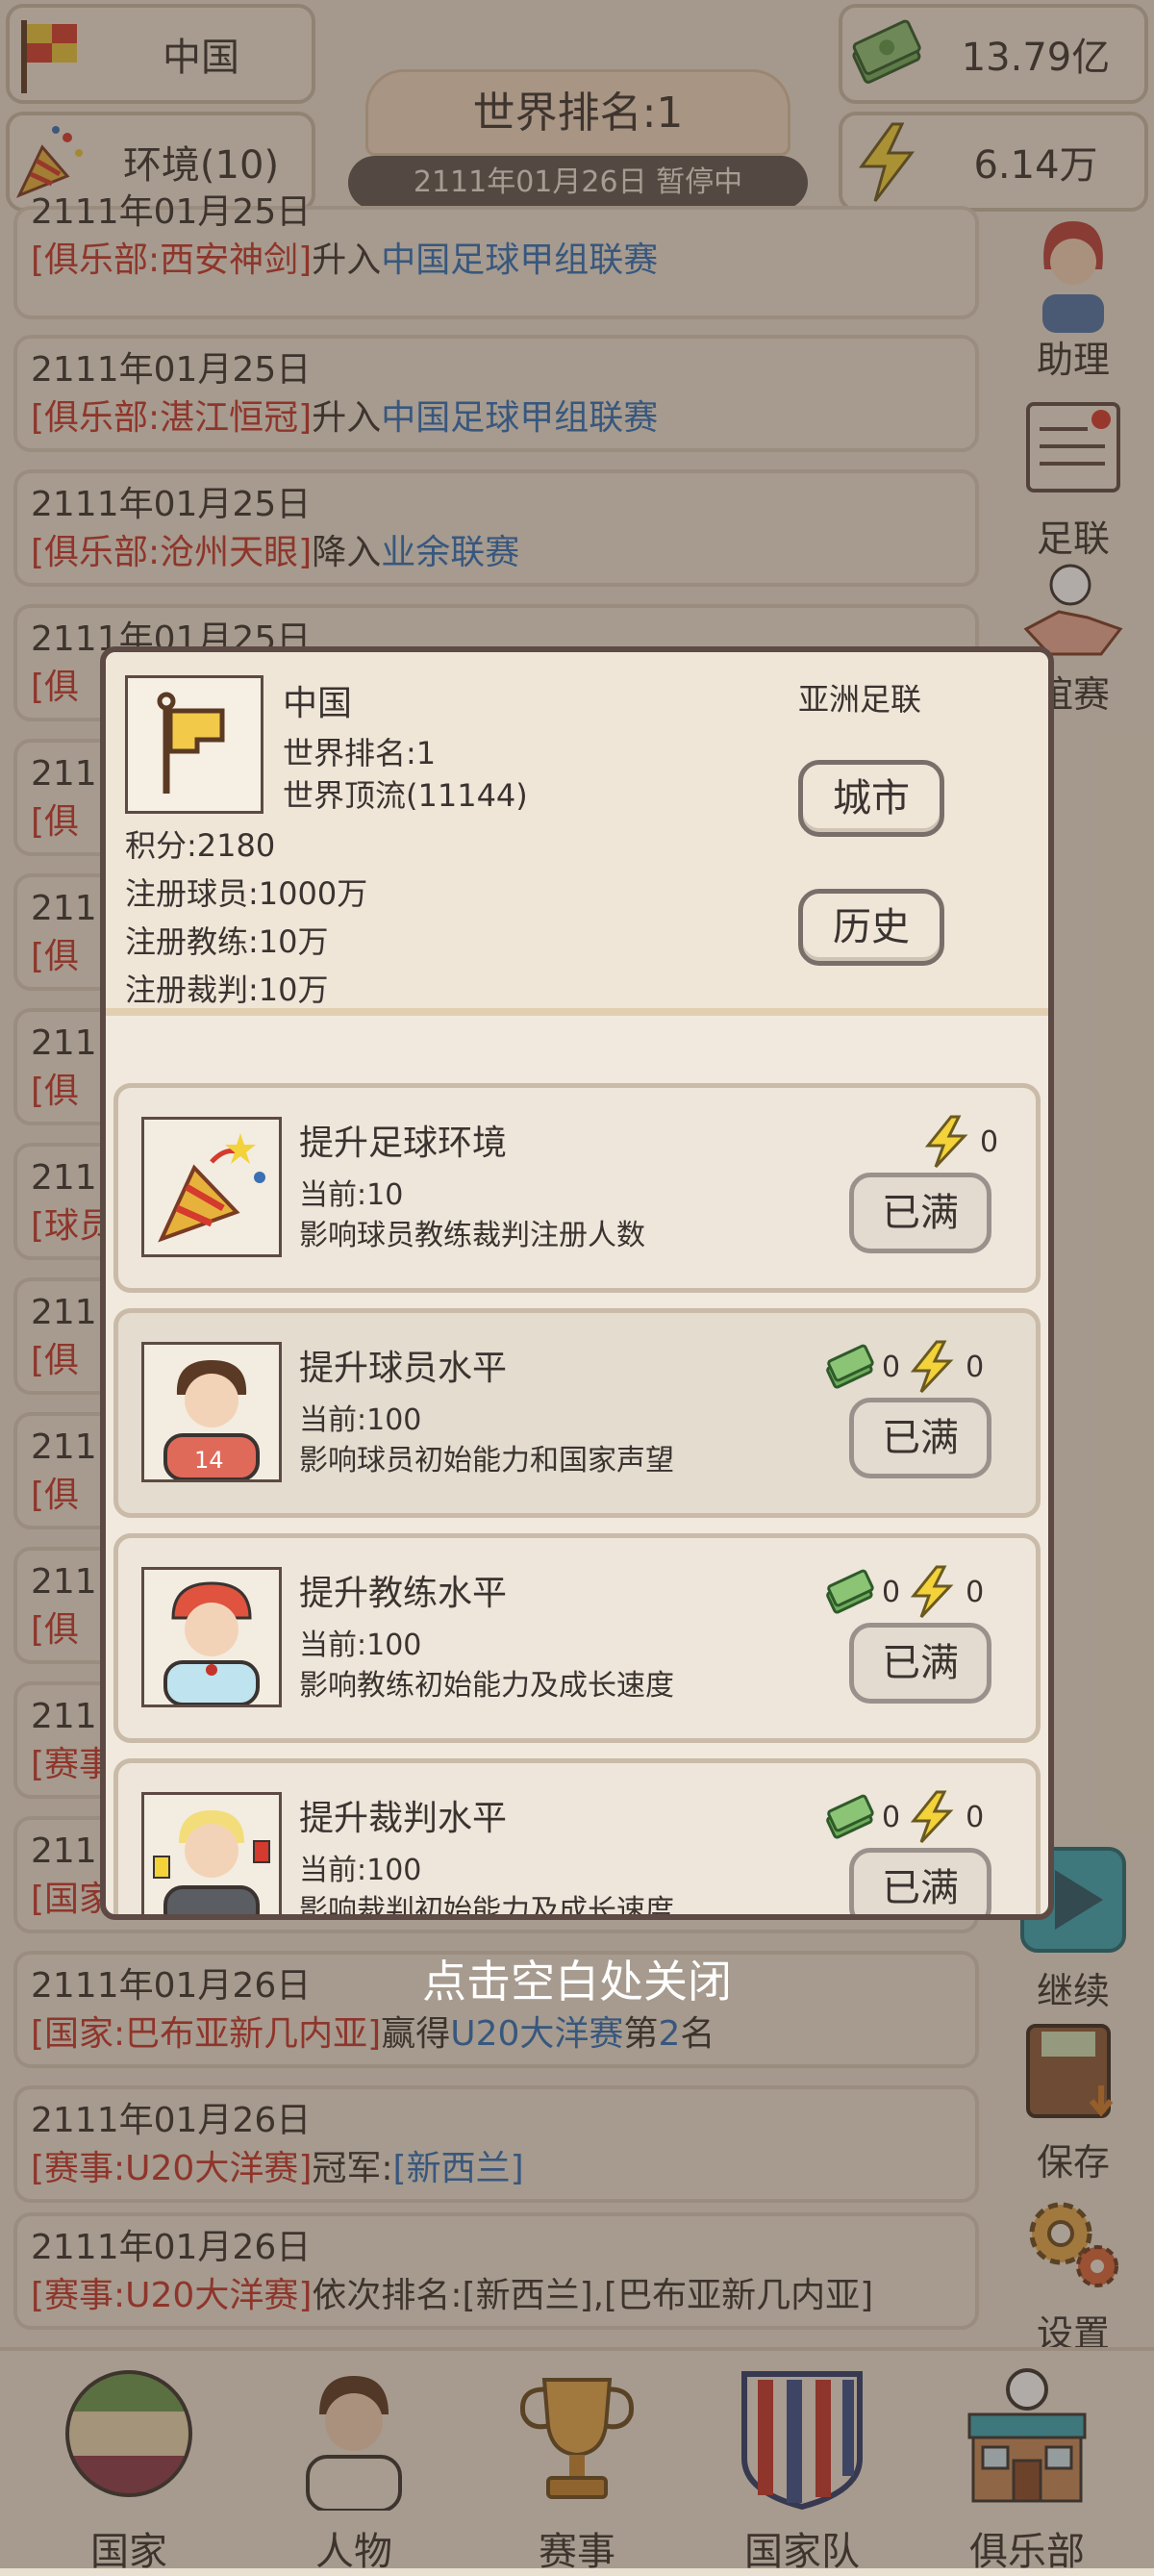 This screenshot has width=1154, height=2576. I want to click on upgrade-card-environment: 提升足球环境 当前:10 影响球员教练裁判注册人数 0 已满, so click(577, 1188).